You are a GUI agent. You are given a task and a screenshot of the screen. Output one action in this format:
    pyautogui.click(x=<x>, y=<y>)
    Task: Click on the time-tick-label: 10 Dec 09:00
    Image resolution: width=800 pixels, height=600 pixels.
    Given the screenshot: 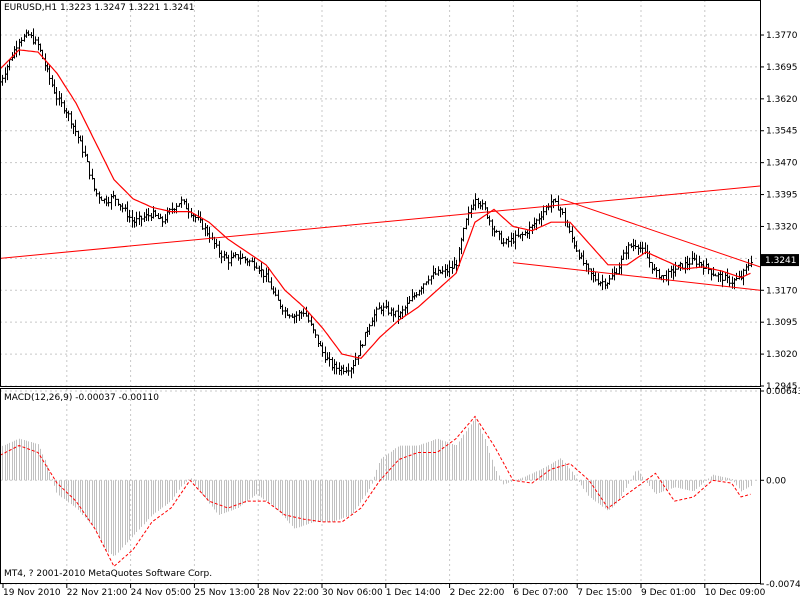 What is the action you would take?
    pyautogui.click(x=735, y=593)
    